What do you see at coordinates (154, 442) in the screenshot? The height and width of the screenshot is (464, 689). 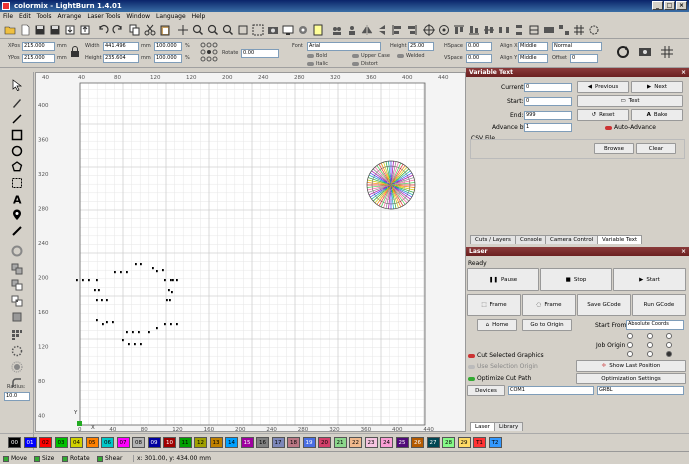 I see `layer-swatch-09: 09` at bounding box center [154, 442].